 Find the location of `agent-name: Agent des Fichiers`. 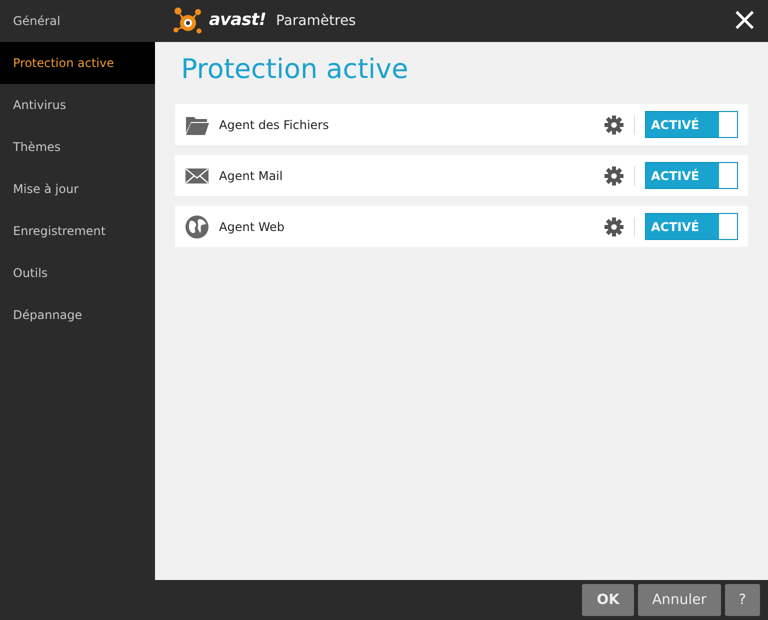

agent-name: Agent des Fichiers is located at coordinates (274, 125).